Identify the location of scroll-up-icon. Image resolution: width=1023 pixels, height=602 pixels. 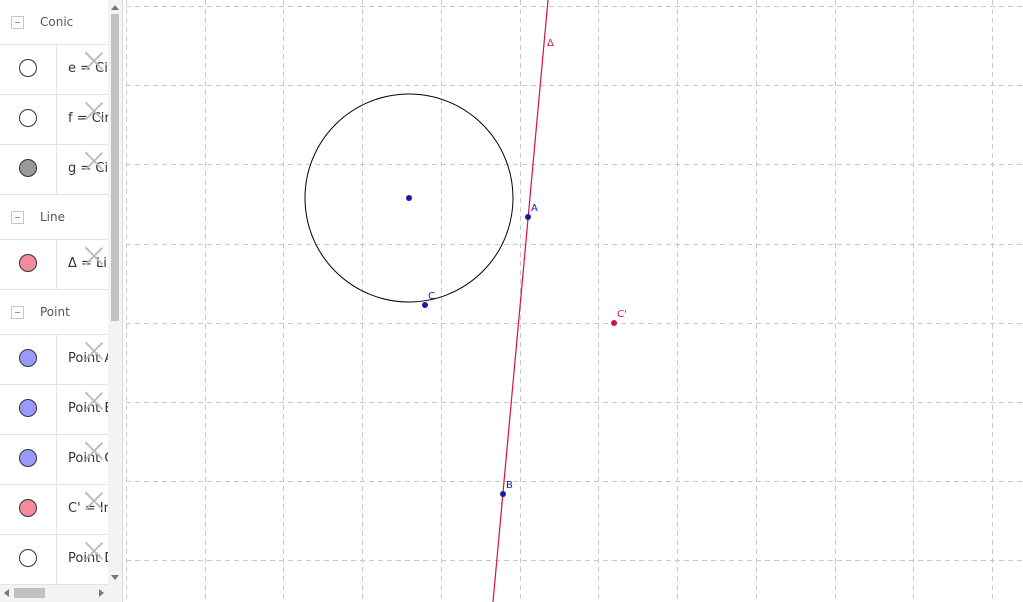
(115, 7).